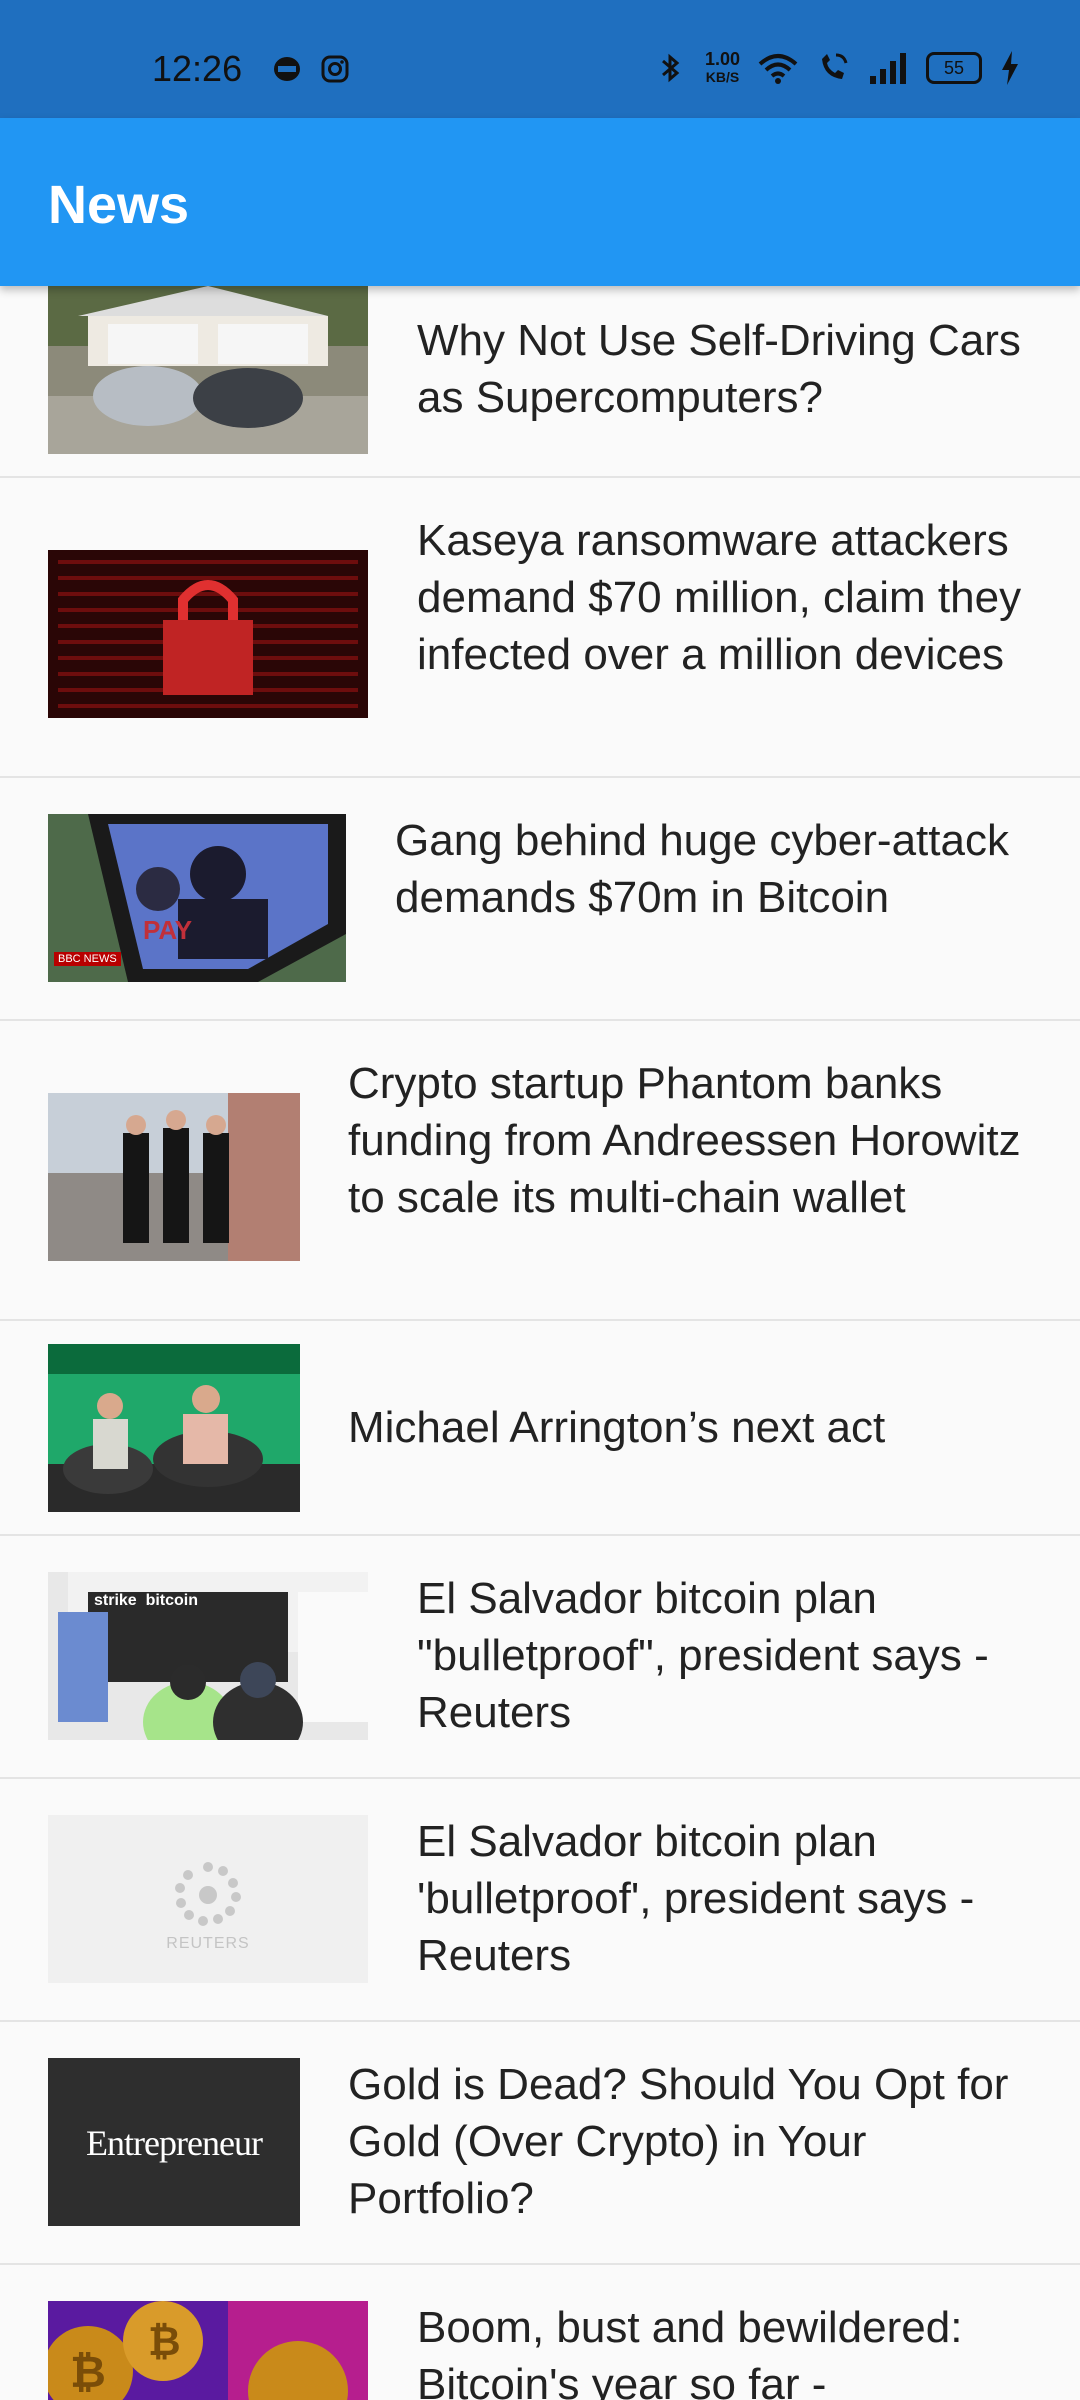  I want to click on app-bar: News, so click(540, 202).